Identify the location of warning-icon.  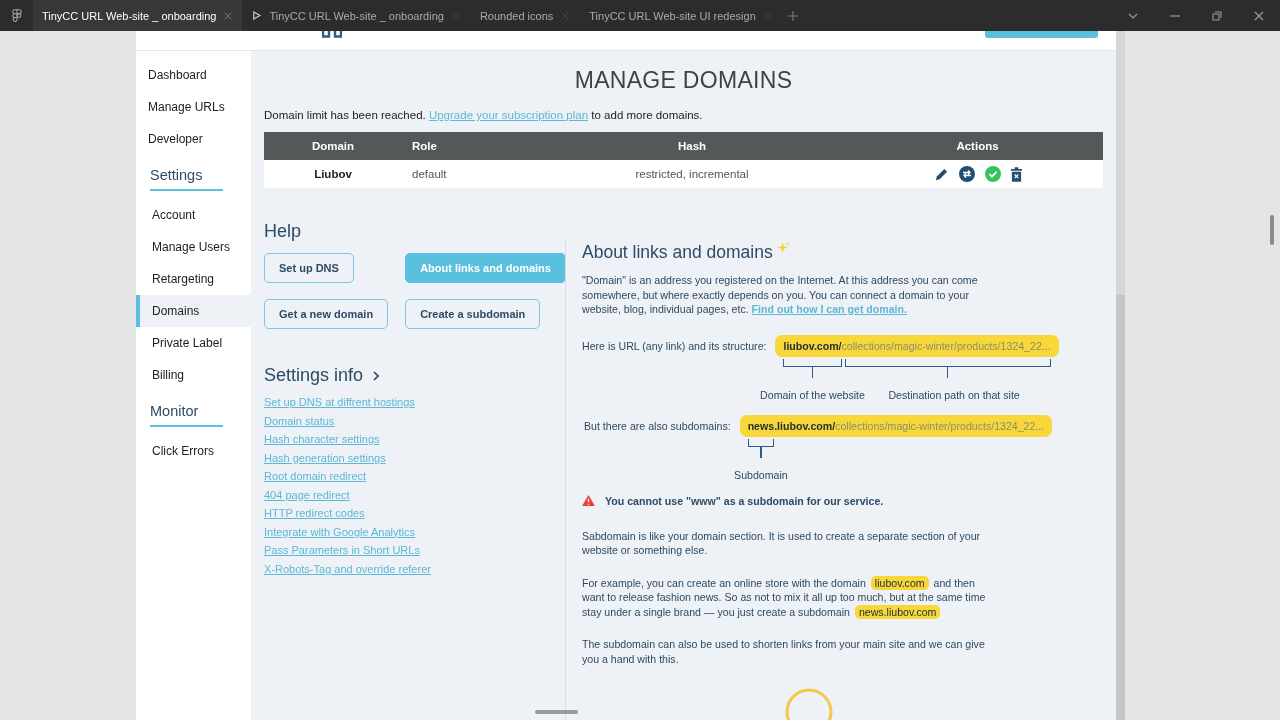
(588, 500).